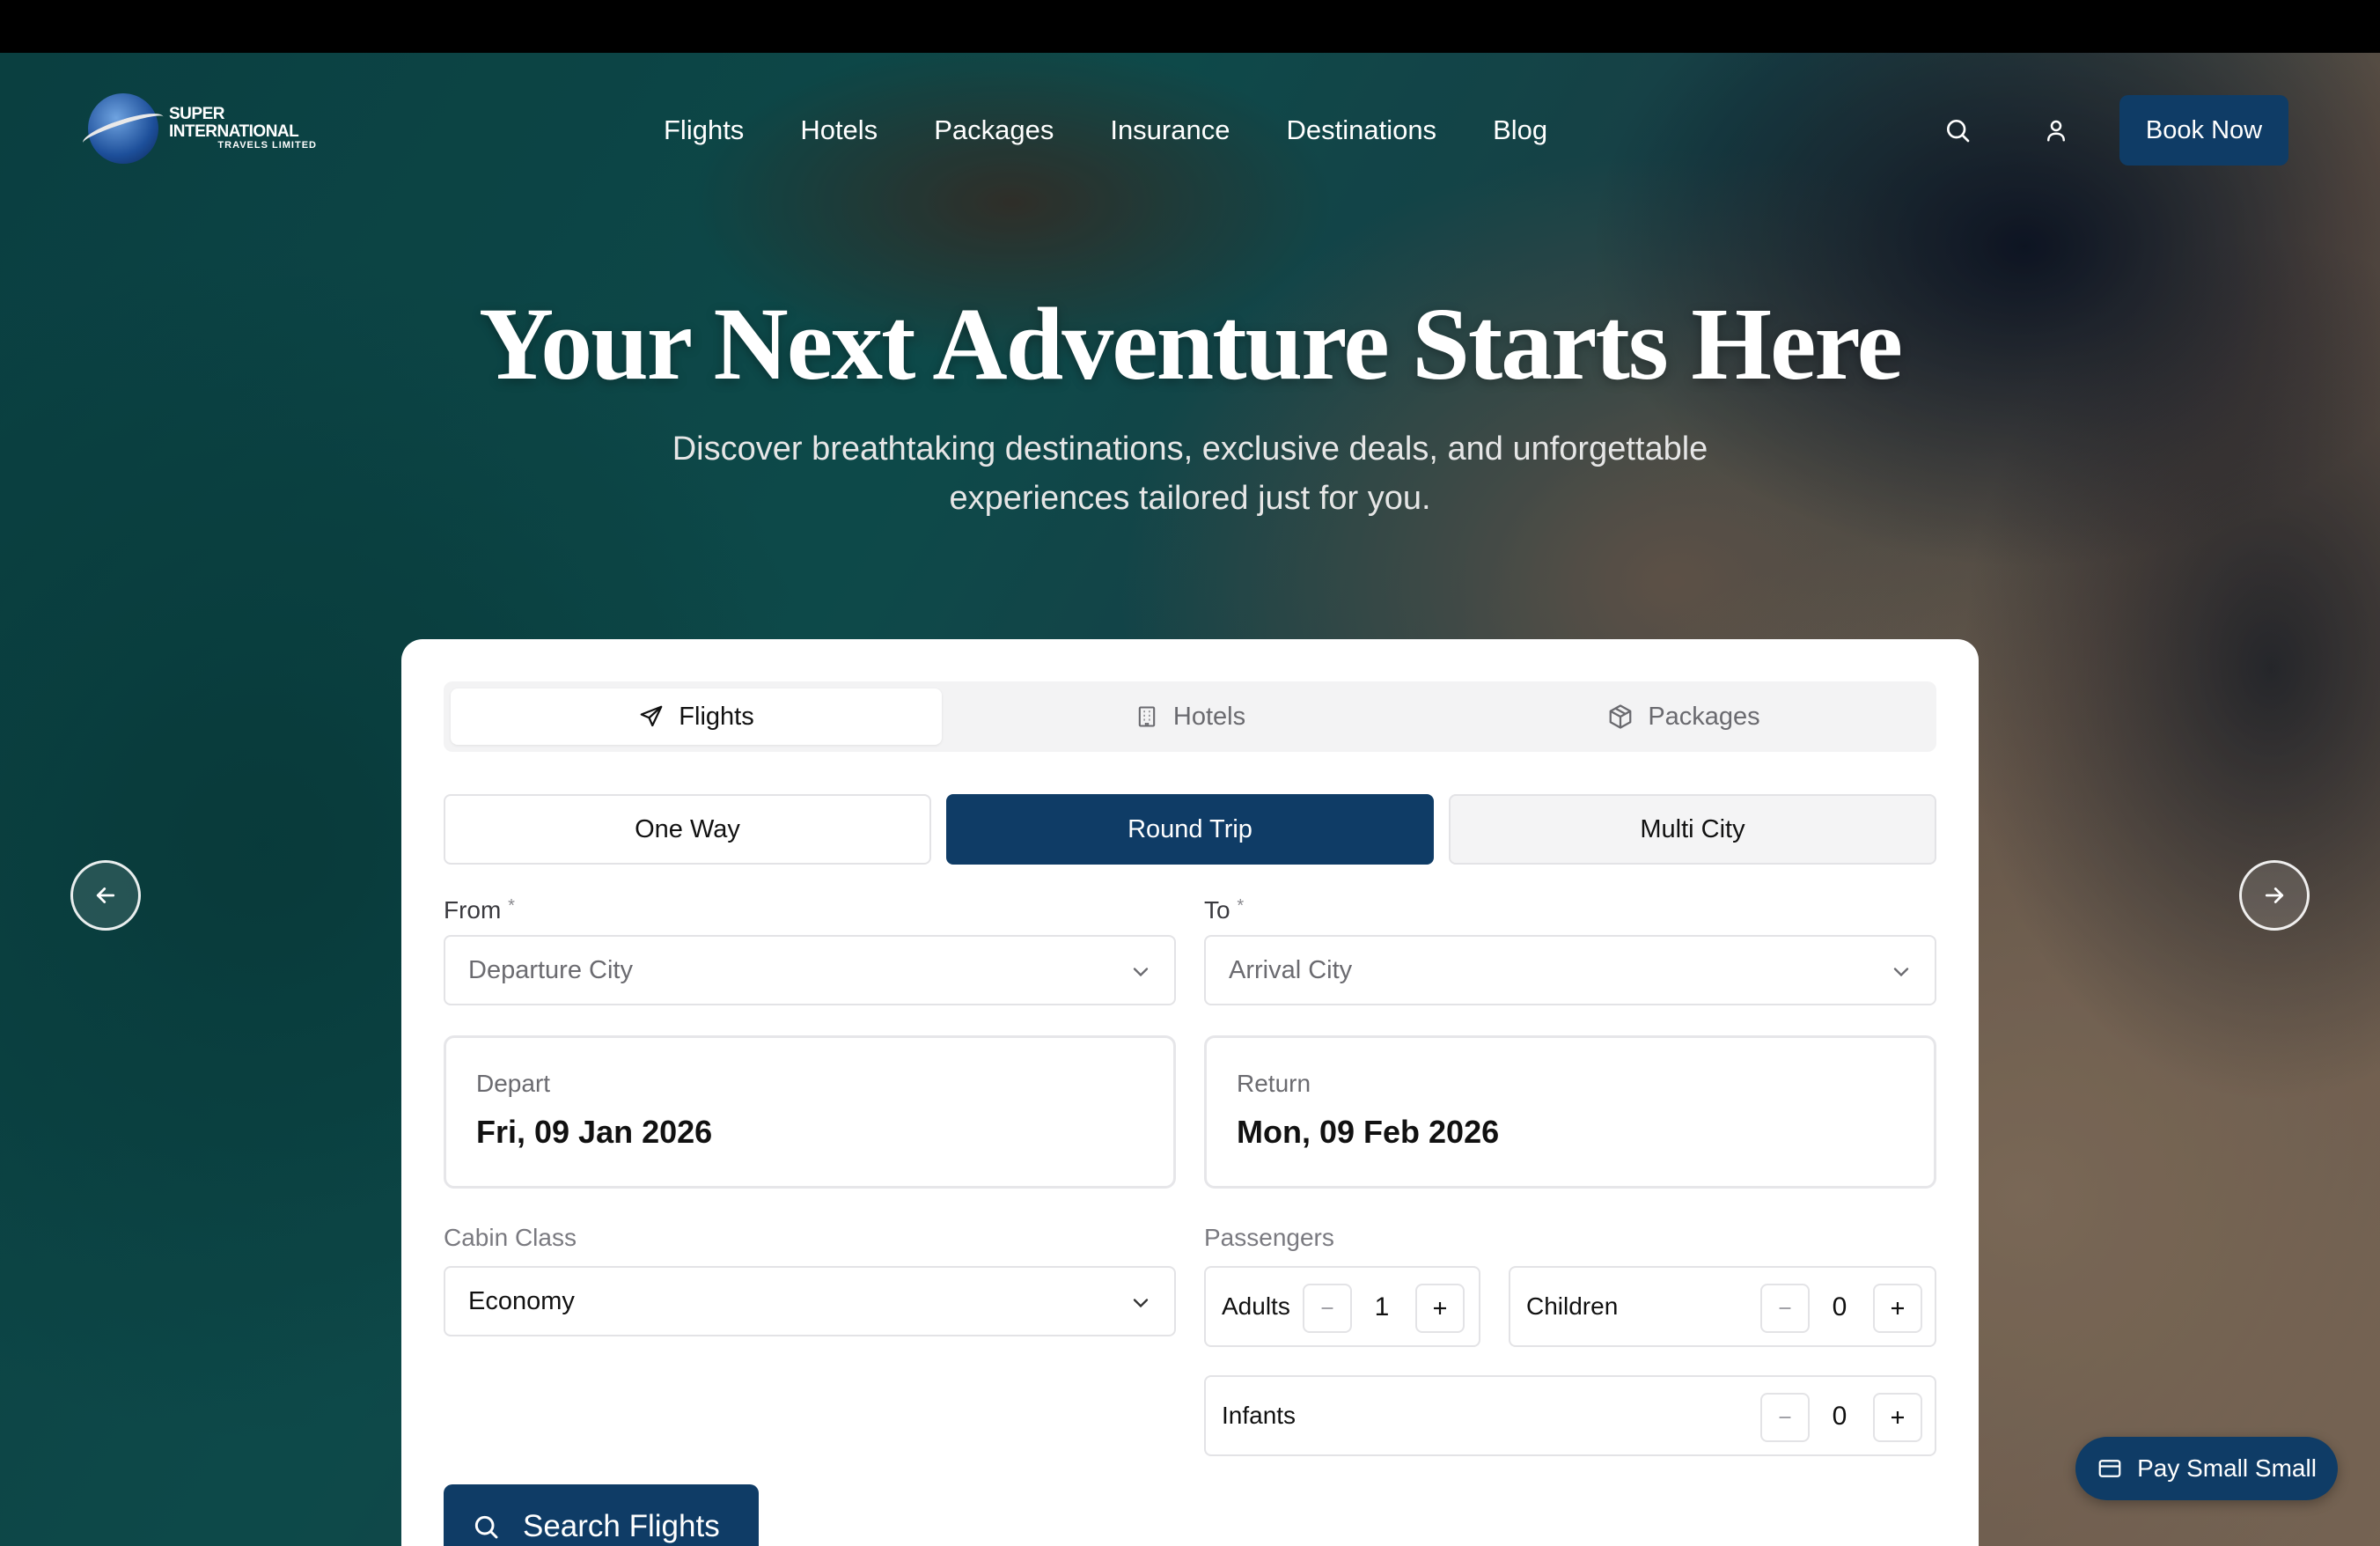 The height and width of the screenshot is (1546, 2380). What do you see at coordinates (1274, 1083) in the screenshot?
I see `return-label: Return` at bounding box center [1274, 1083].